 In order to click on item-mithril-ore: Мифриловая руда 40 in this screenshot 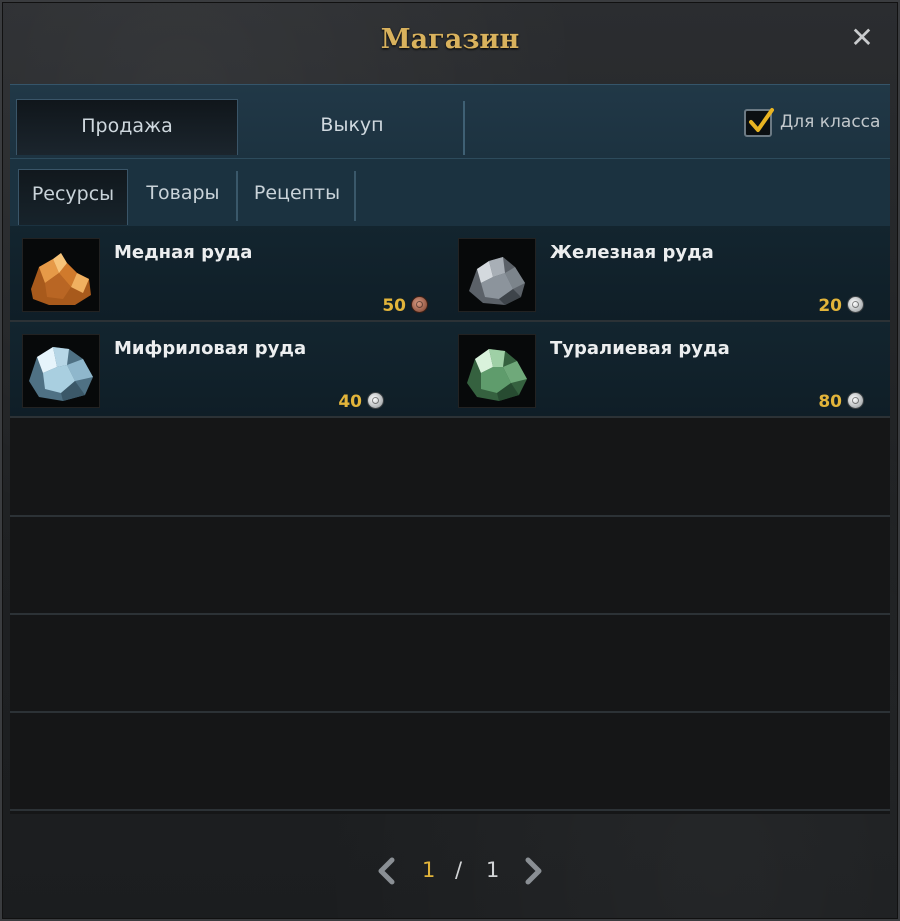, I will do `click(226, 369)`.